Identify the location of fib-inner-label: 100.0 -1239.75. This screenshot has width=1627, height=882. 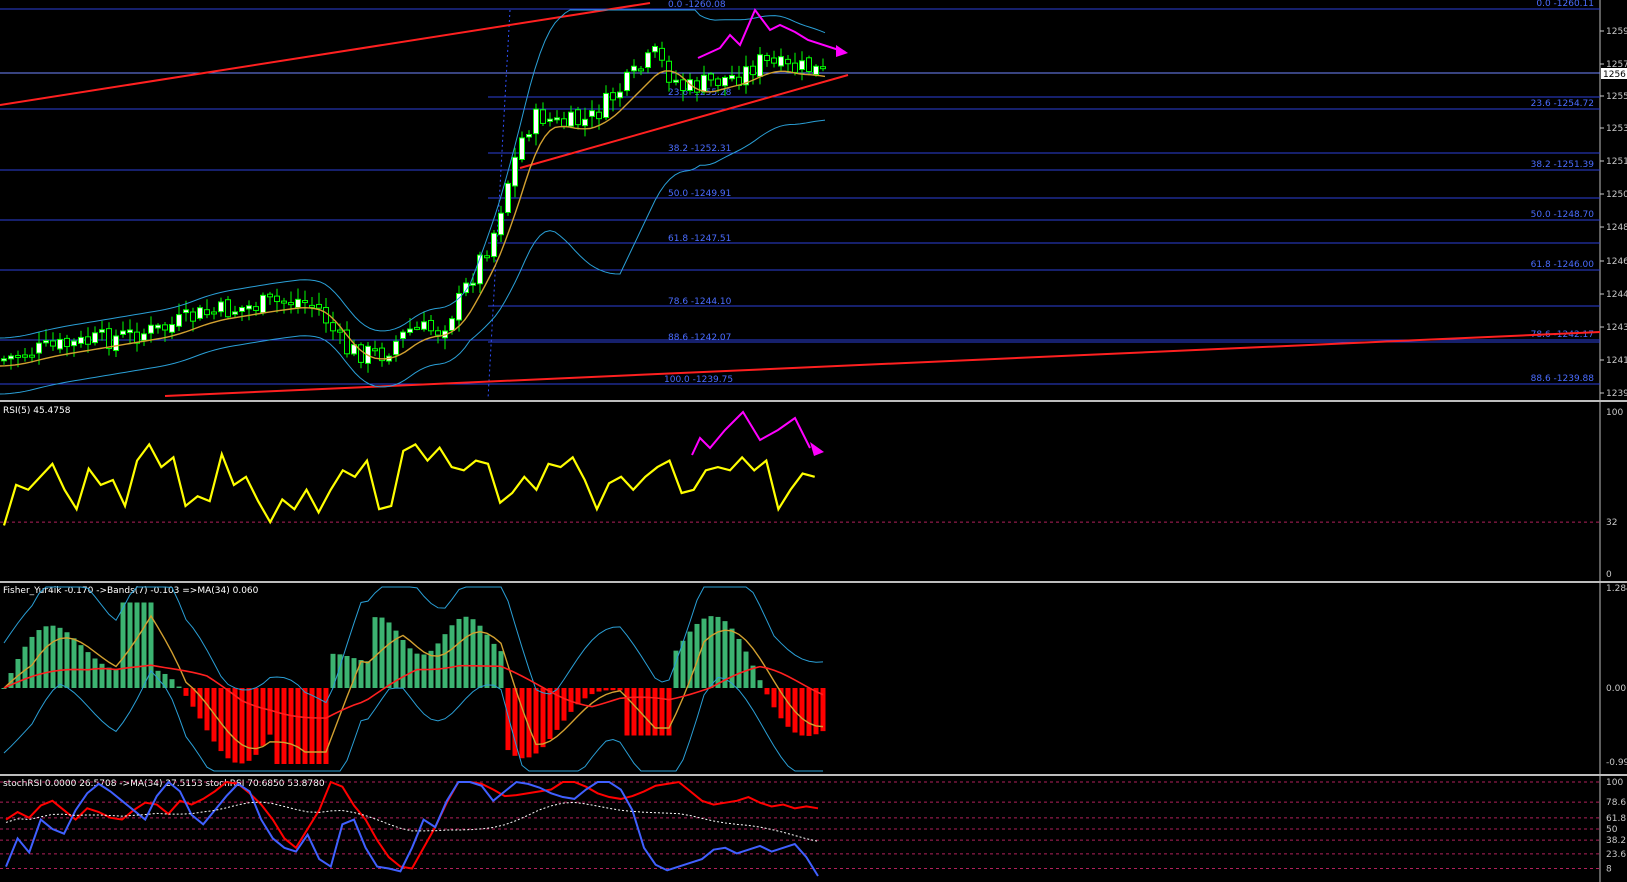
(698, 380).